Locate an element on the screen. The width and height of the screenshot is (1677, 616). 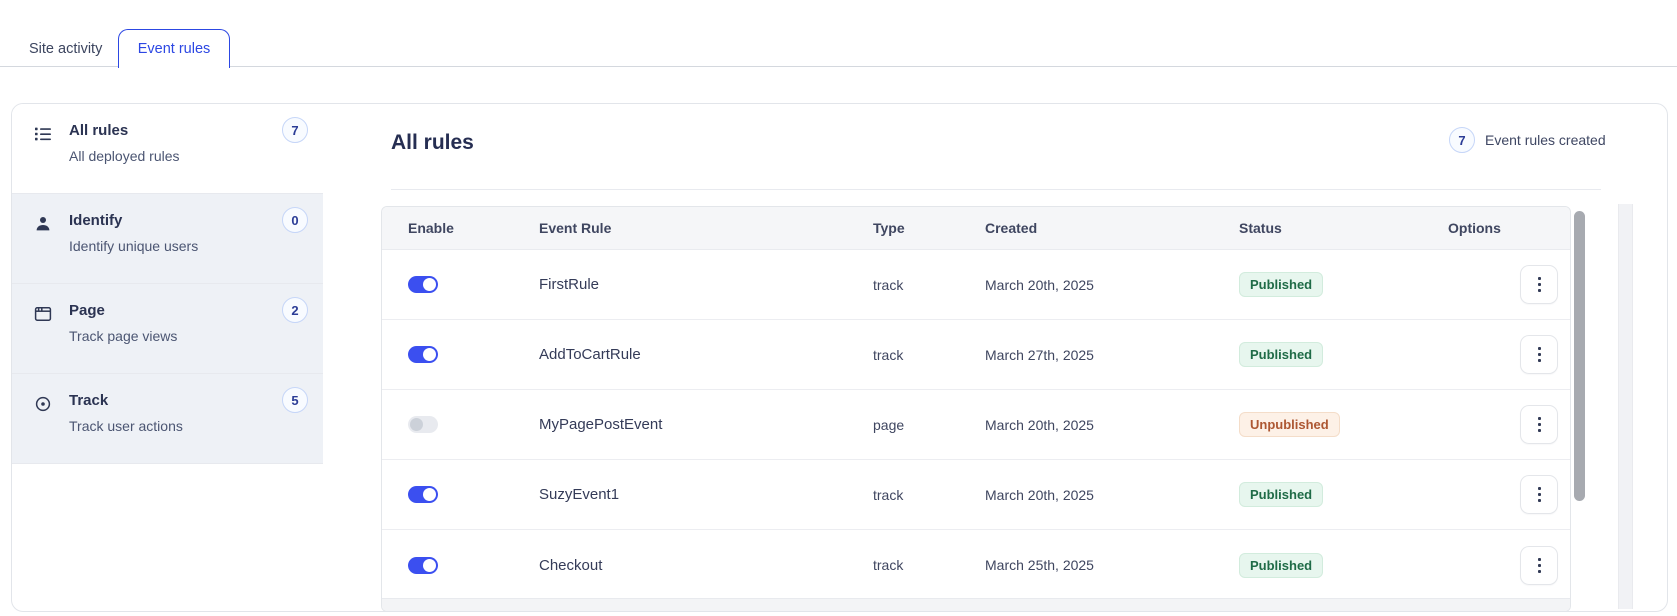
status-badge: Unpublished is located at coordinates (1289, 424).